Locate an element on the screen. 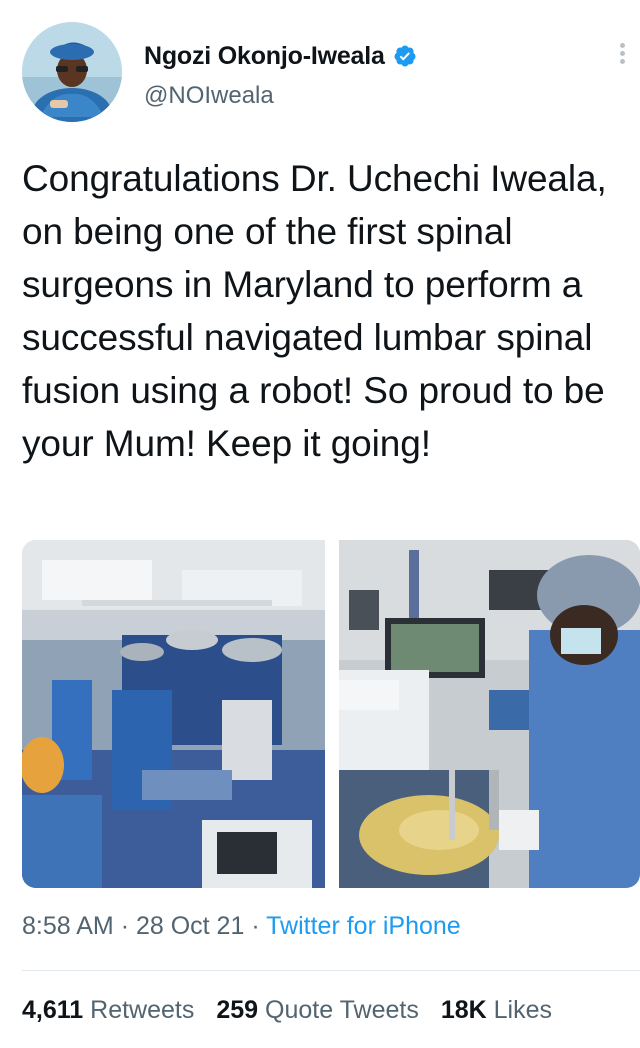 The width and height of the screenshot is (640, 1048). quote-tweets-stat: 259 Quote Tweets is located at coordinates (317, 1010).